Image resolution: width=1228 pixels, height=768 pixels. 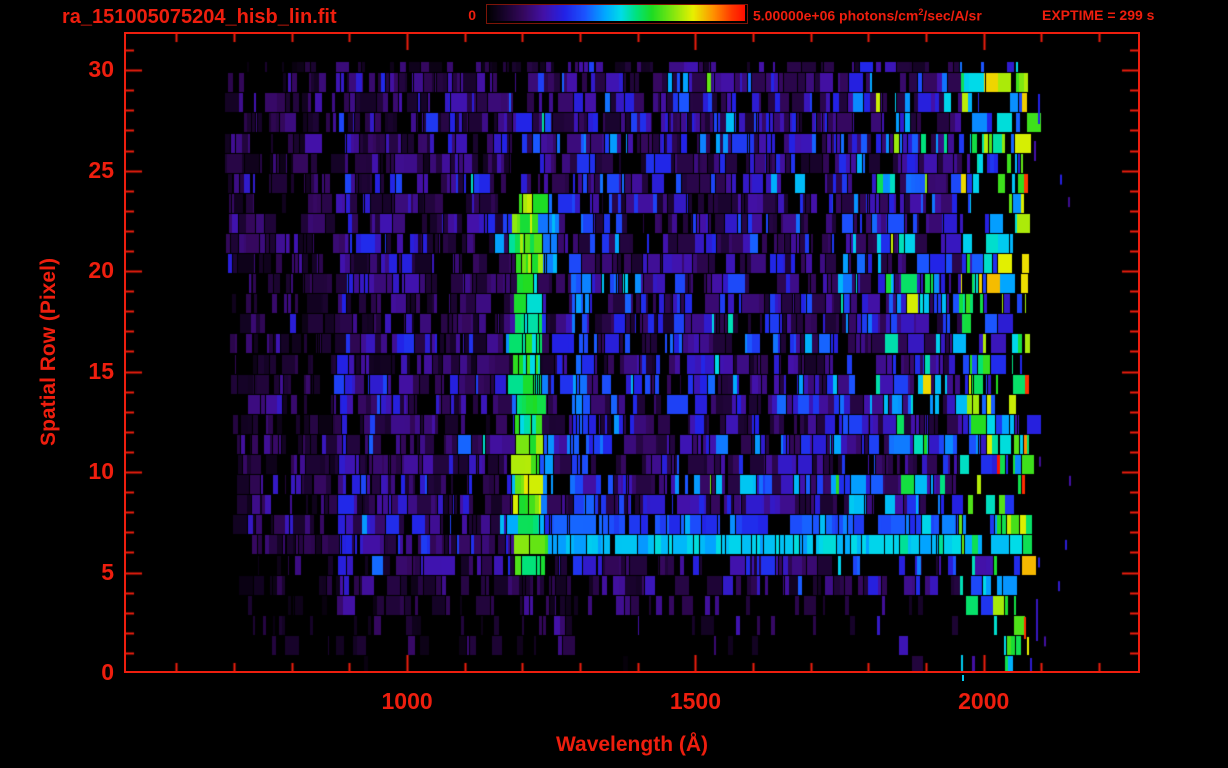 What do you see at coordinates (836, 15) in the screenshot?
I see `colorbar-max-value: 5.00000e+06 photons/cm` at bounding box center [836, 15].